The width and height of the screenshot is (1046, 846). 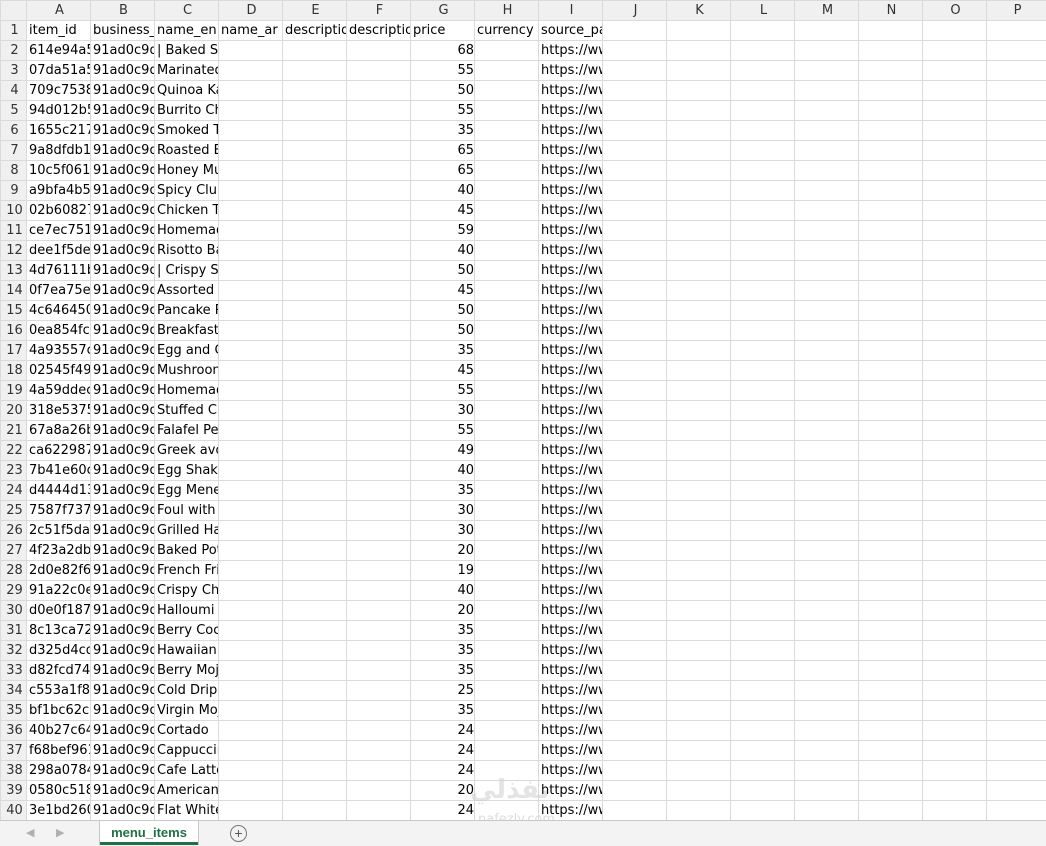 What do you see at coordinates (14, 71) in the screenshot?
I see `row-header: 3` at bounding box center [14, 71].